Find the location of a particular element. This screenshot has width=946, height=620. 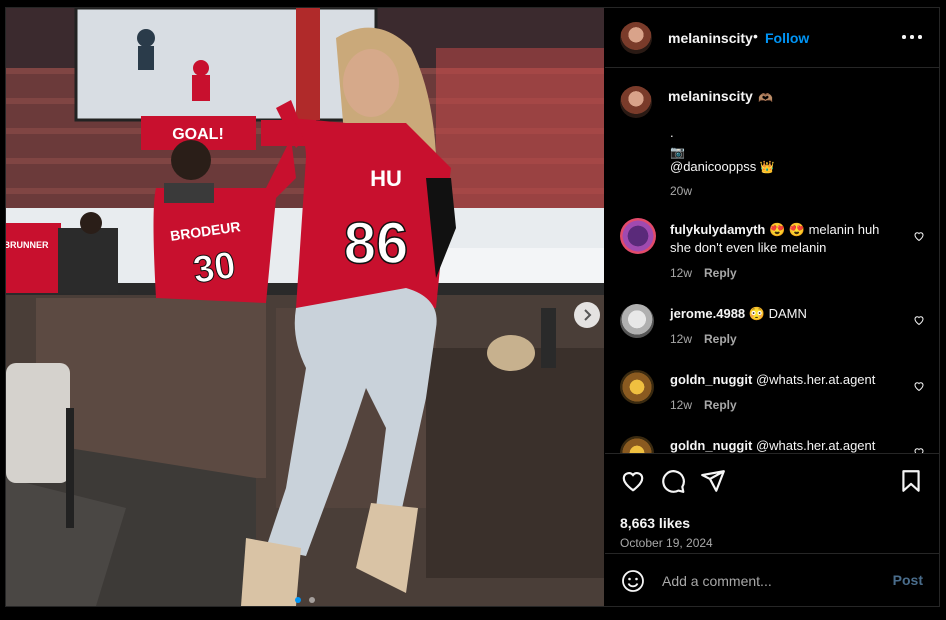

post-date: October 19, 2024 is located at coordinates (666, 543).